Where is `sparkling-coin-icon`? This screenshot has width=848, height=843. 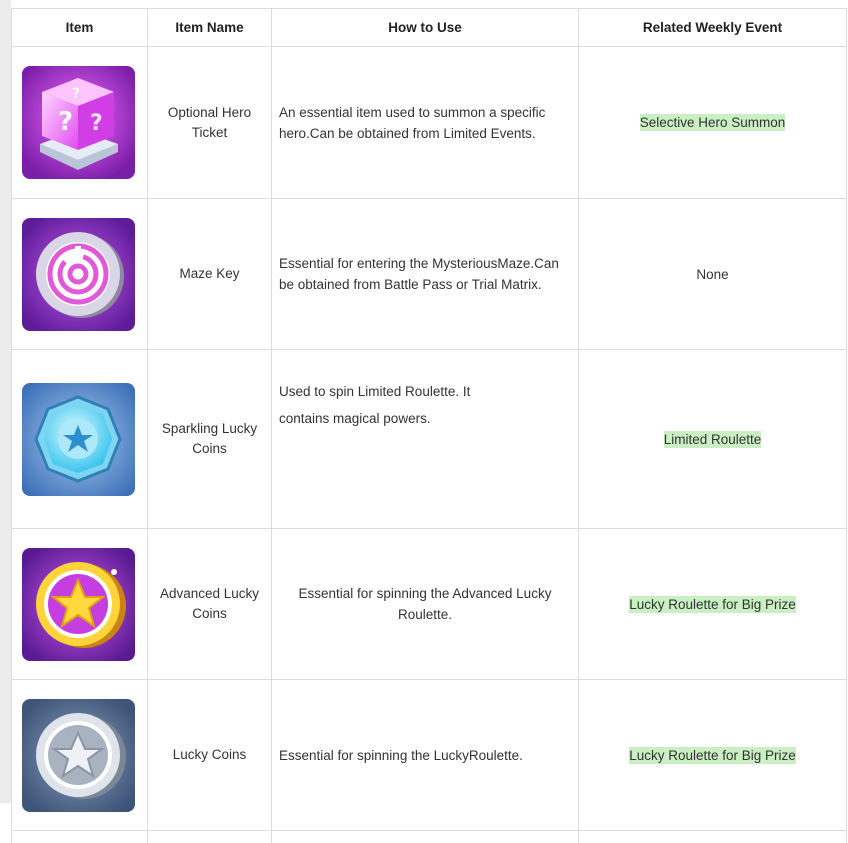
sparkling-coin-icon is located at coordinates (78, 439).